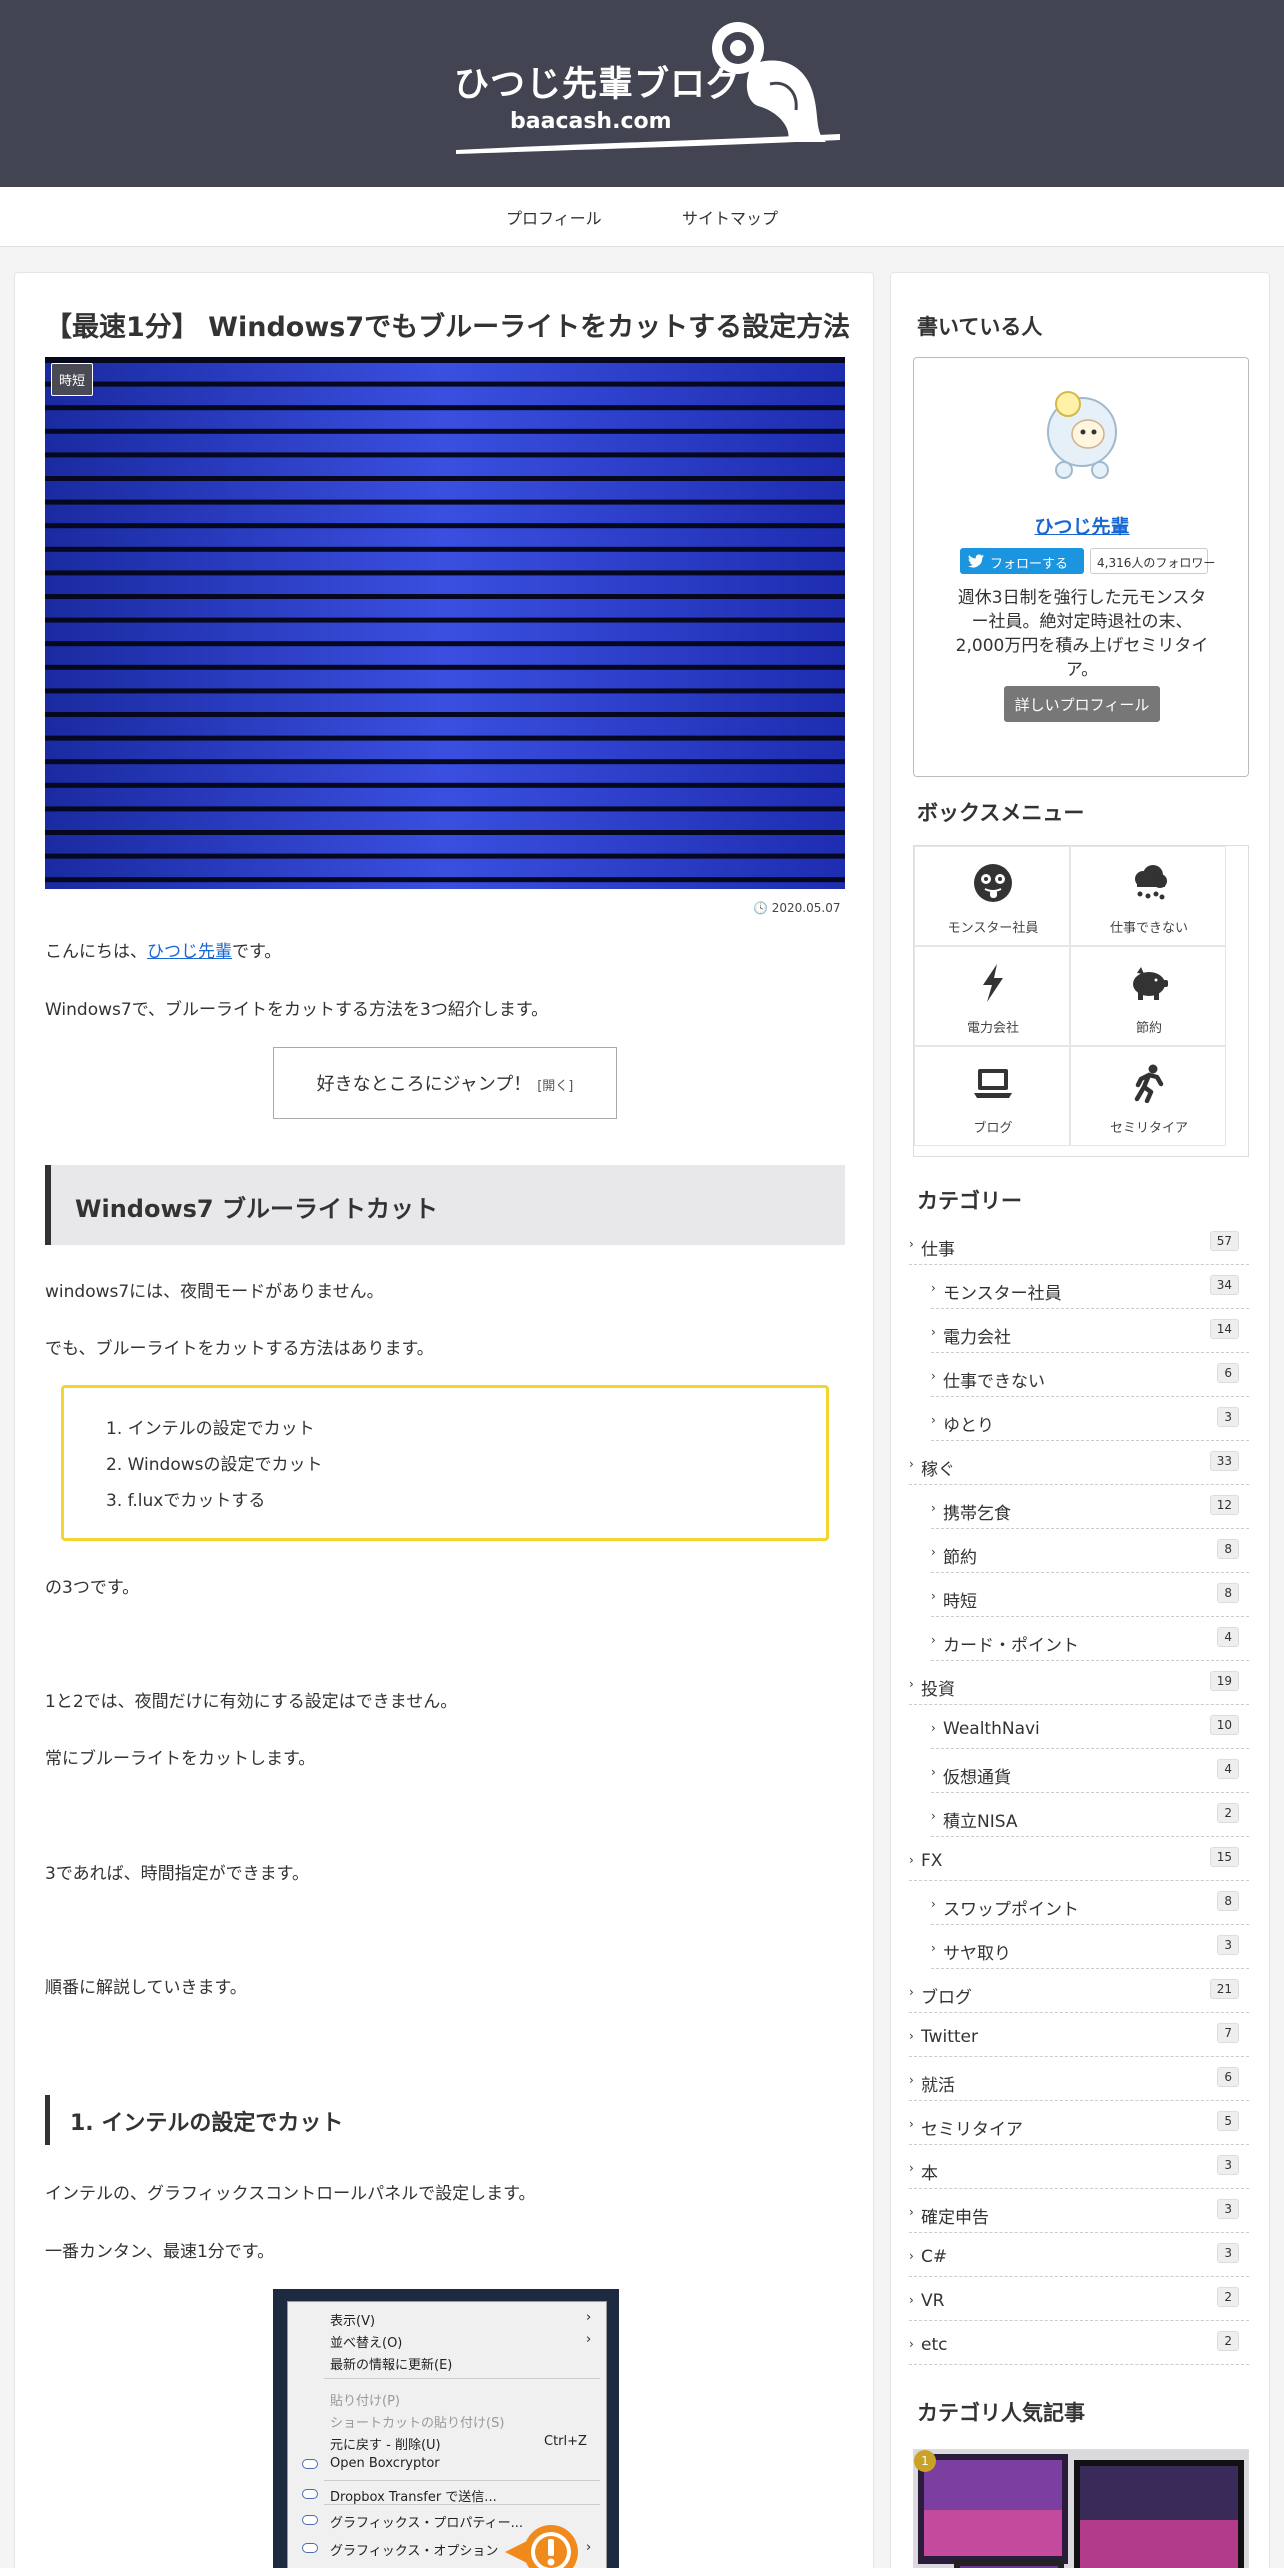 This screenshot has height=2568, width=1284. I want to click on toc-toggle: [開く], so click(555, 1086).